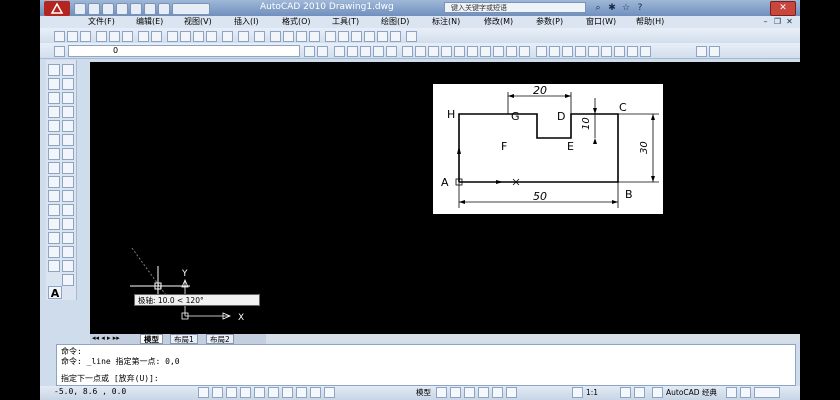 The image size is (840, 400). I want to click on trim-draw-icon, so click(68, 252).